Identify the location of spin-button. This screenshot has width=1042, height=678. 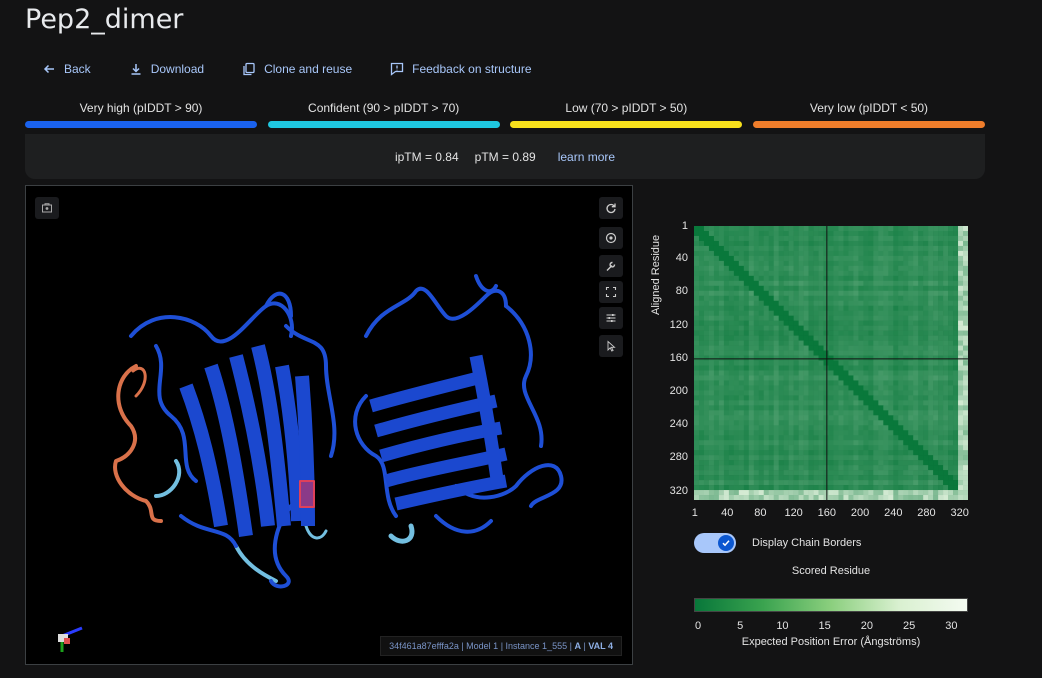
(611, 238).